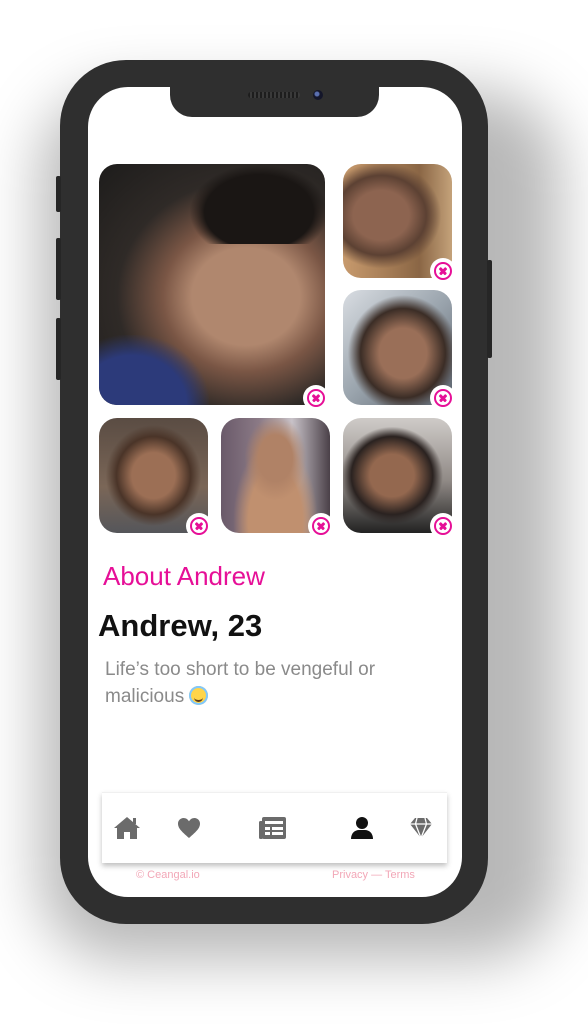 The width and height of the screenshot is (588, 1024). I want to click on footer-links: Privacy — Terms, so click(373, 875).